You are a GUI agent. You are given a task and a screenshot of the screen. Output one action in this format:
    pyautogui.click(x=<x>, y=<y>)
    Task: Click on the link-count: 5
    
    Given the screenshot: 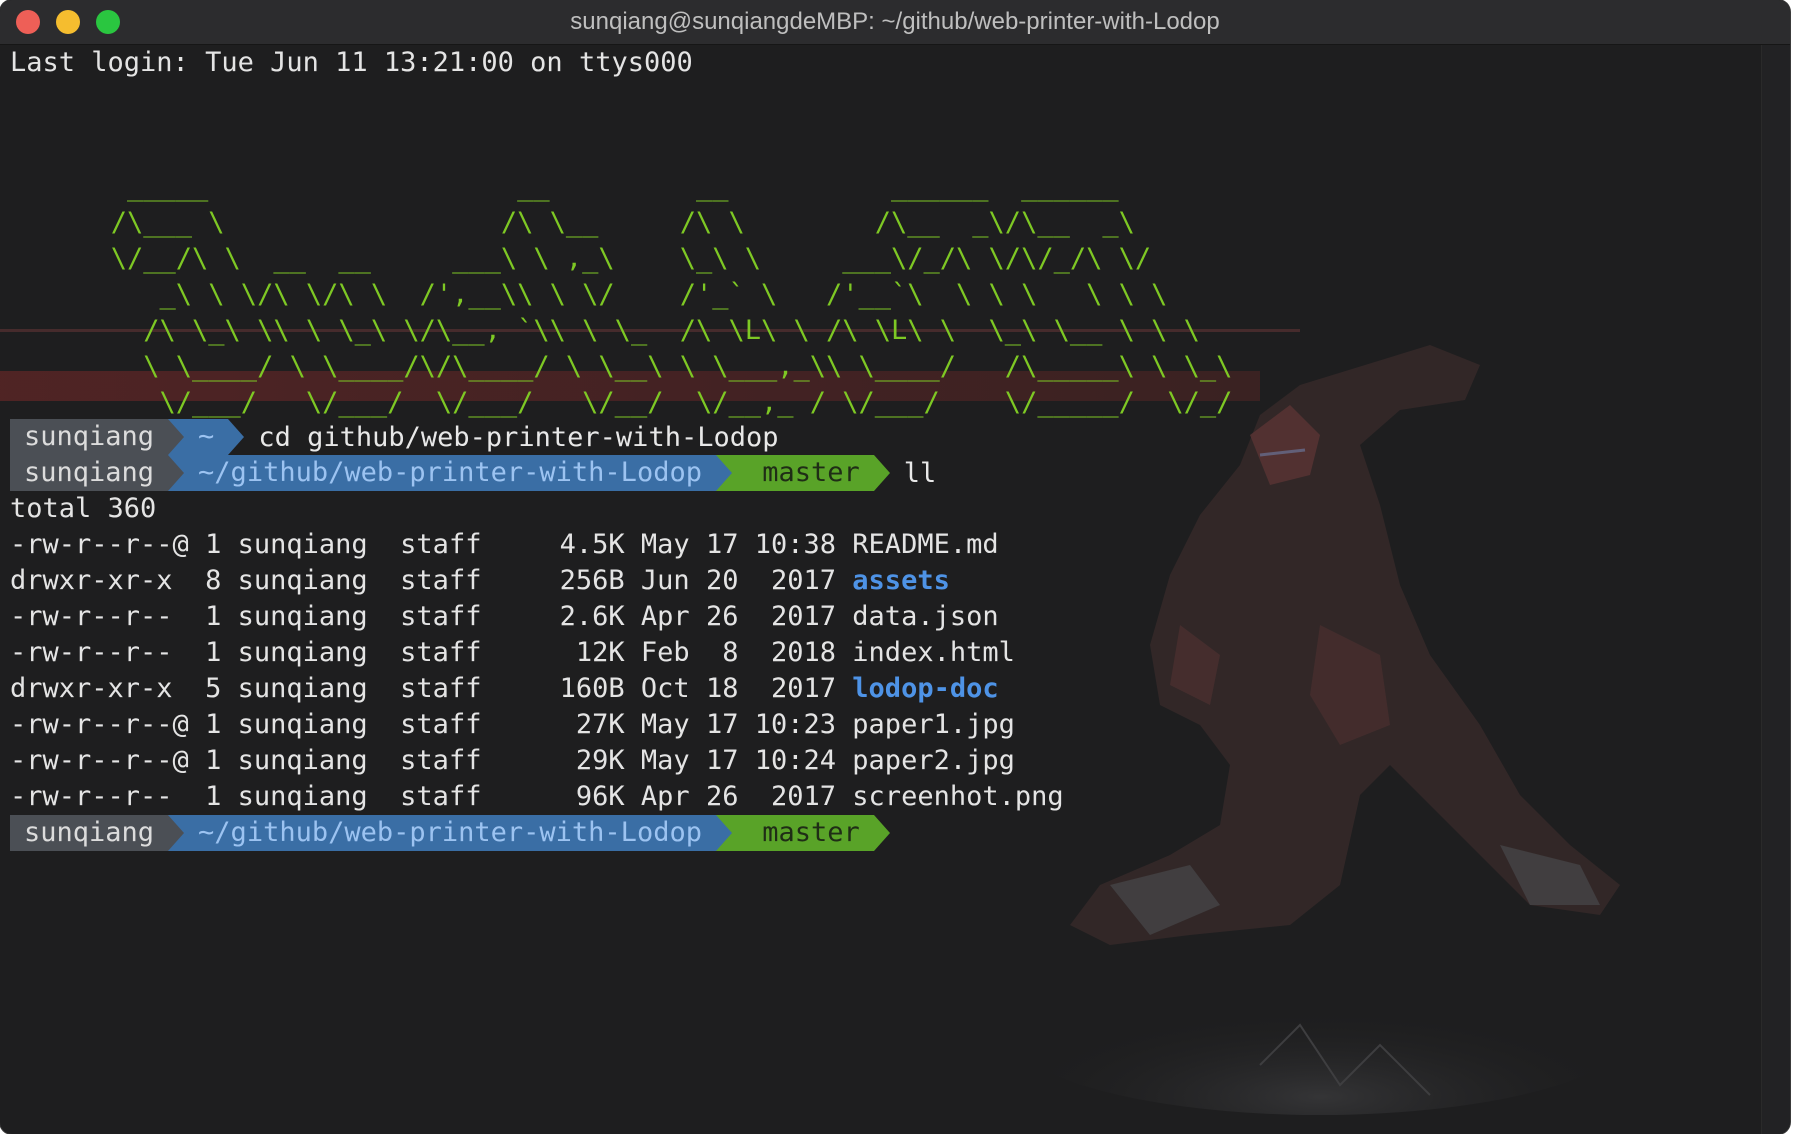 What is the action you would take?
    pyautogui.click(x=213, y=688)
    